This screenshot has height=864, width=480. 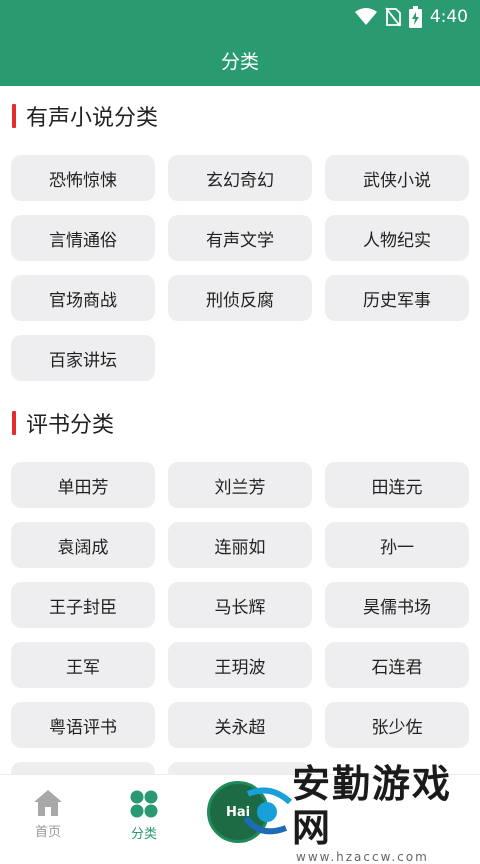 I want to click on watermark-url: www.hzaccw.com, so click(x=362, y=857).